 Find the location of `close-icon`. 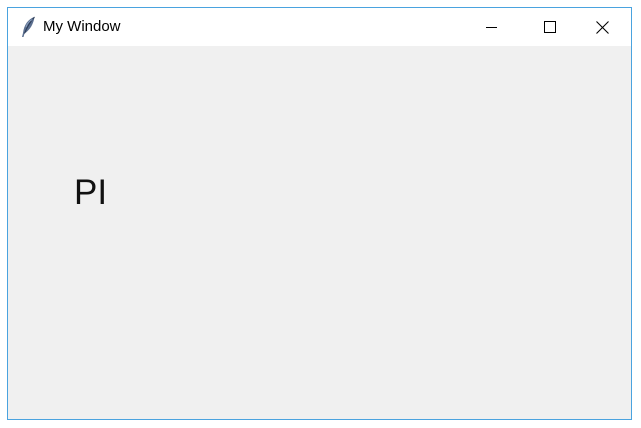

close-icon is located at coordinates (602, 27).